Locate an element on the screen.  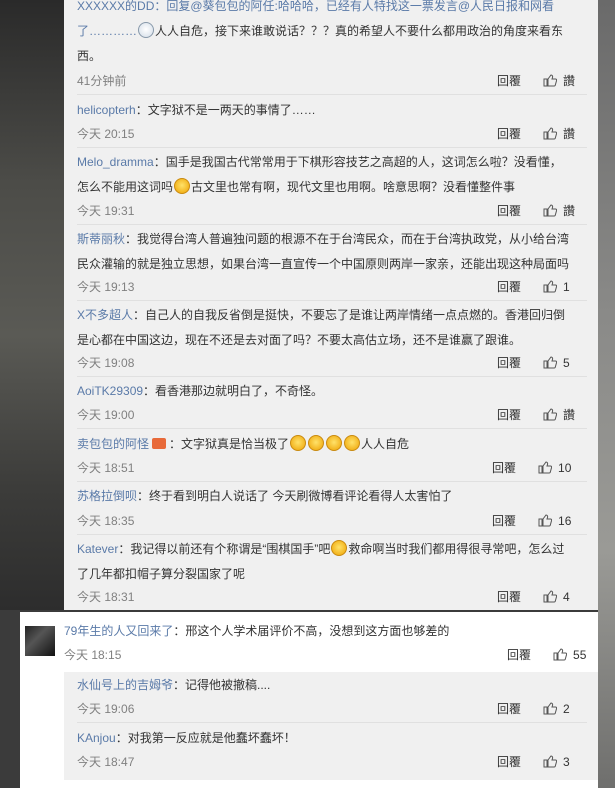
comment-time: 今天 18:47 is located at coordinates (106, 762).